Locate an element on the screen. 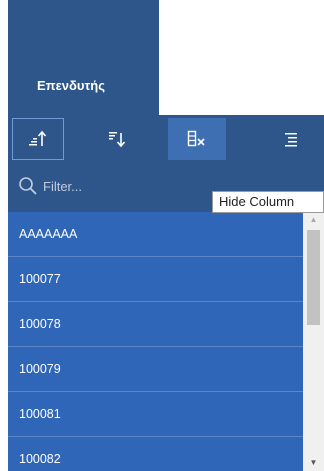 This screenshot has height=471, width=324. list-item: 100082 is located at coordinates (155, 454).